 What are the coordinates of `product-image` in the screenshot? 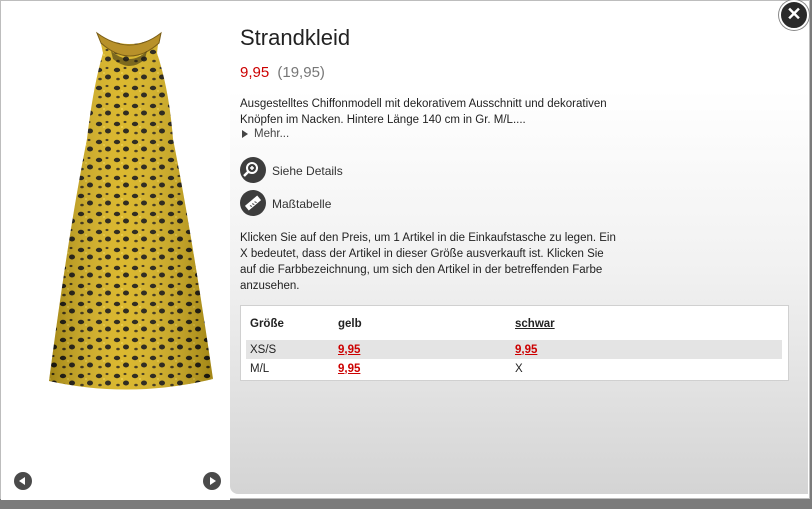 It's located at (131, 210).